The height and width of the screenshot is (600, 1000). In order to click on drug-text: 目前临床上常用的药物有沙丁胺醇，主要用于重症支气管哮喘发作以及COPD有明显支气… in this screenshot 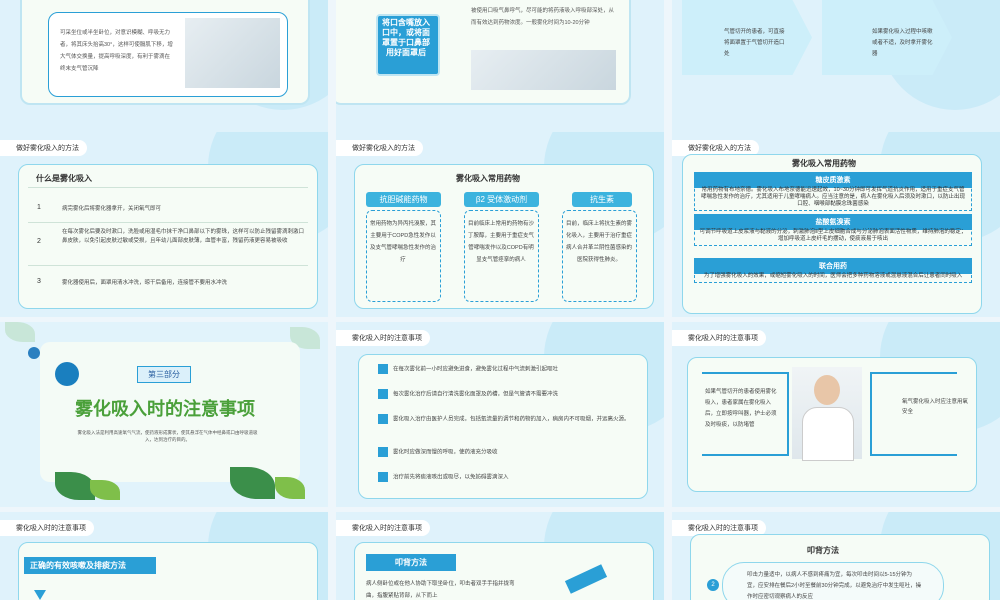, I will do `click(500, 242)`.